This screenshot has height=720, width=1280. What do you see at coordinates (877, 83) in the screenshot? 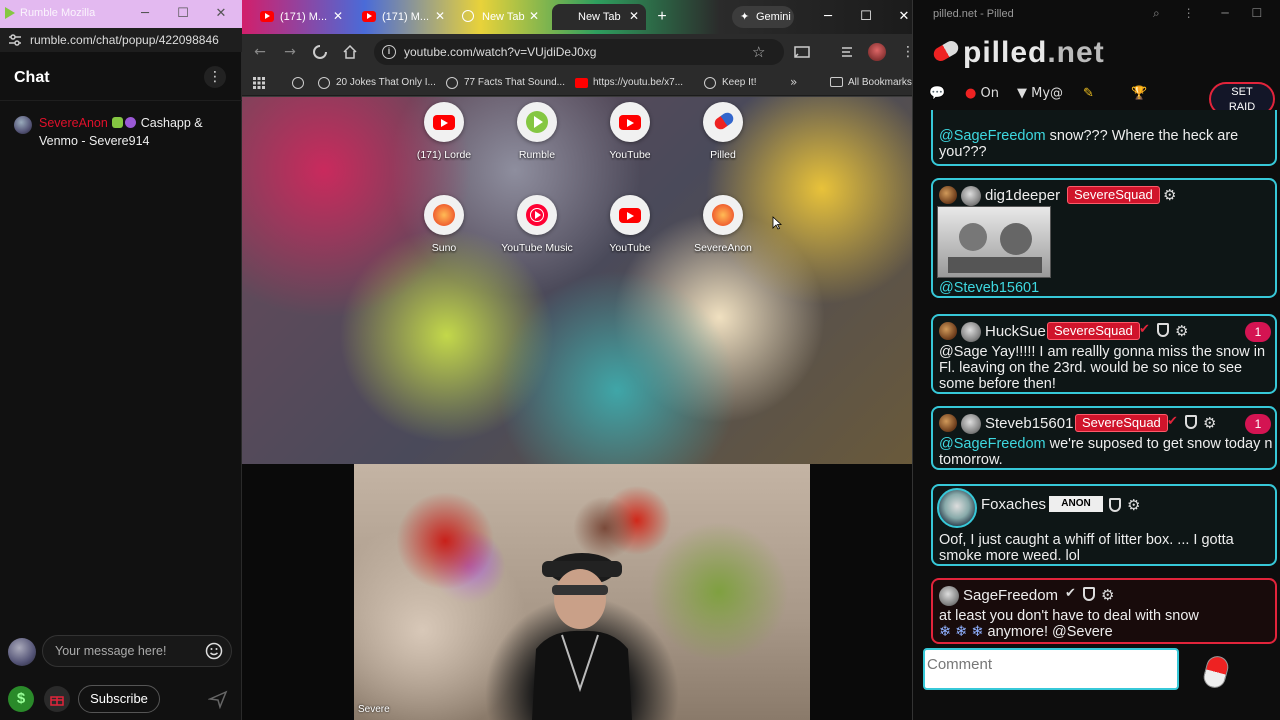
I see `all-bookmarks: All Bookmarks` at bounding box center [877, 83].